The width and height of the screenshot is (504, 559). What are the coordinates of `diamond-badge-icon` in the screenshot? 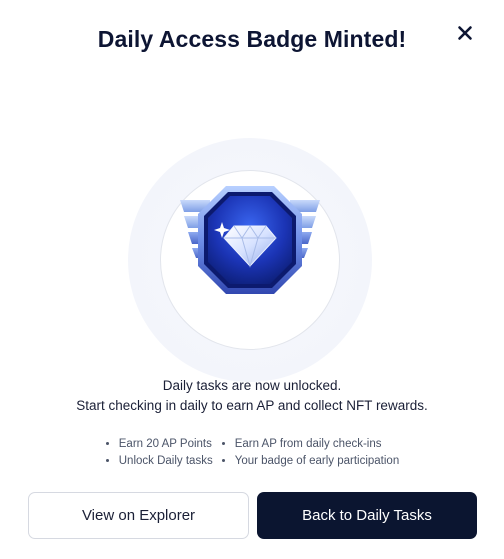 It's located at (250, 240).